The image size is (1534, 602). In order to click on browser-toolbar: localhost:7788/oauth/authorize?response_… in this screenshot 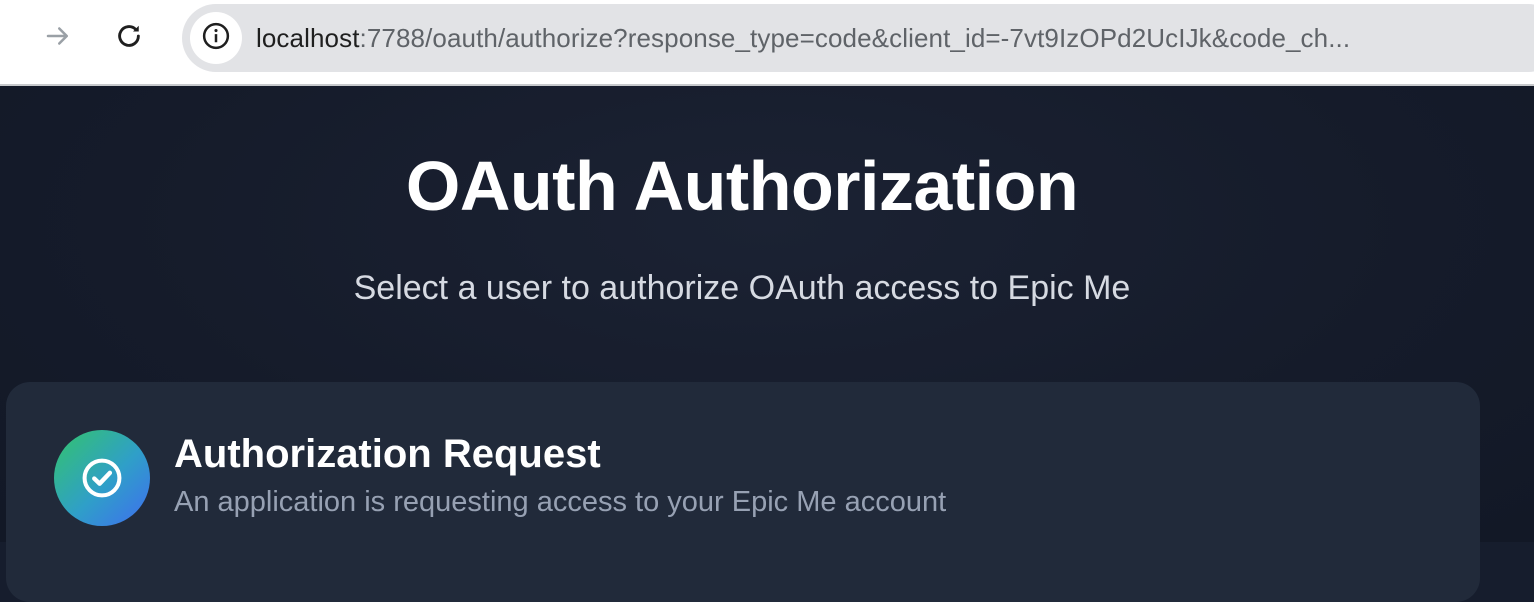, I will do `click(767, 42)`.